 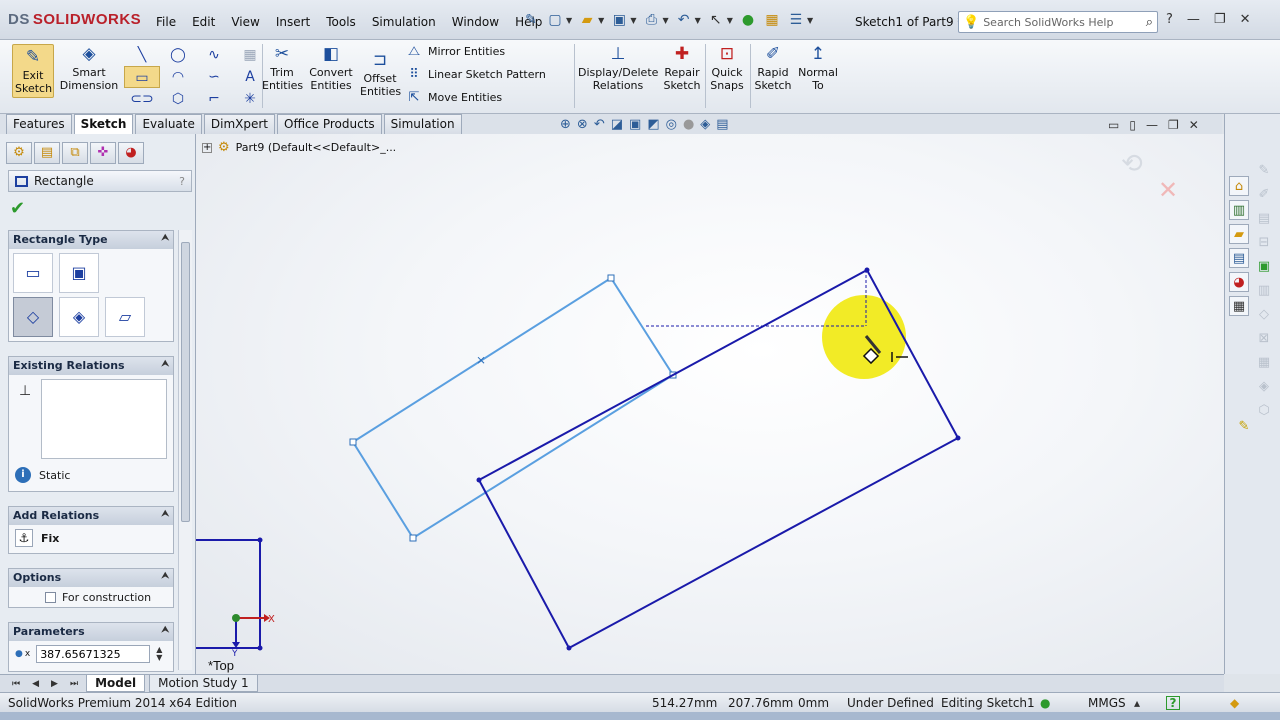 What do you see at coordinates (75, 153) in the screenshot?
I see `configuration-manager-tab-icon: ⧉` at bounding box center [75, 153].